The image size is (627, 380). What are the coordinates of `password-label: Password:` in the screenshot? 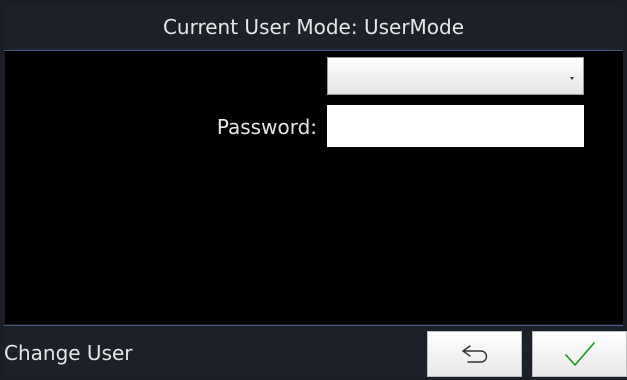 It's located at (266, 127).